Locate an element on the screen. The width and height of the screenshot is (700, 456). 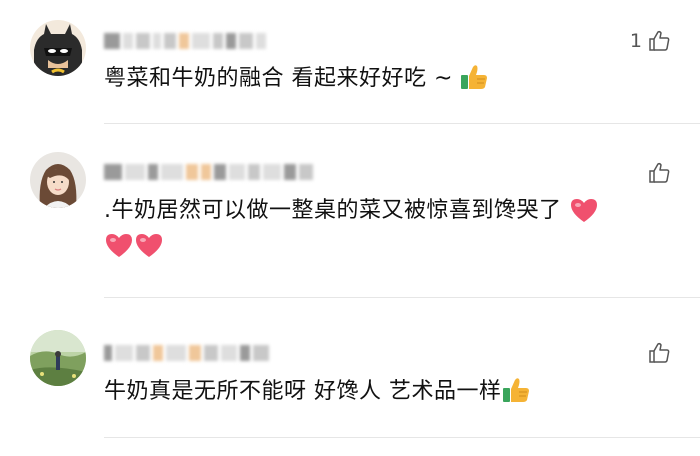
like-button: 1 is located at coordinates (650, 41).